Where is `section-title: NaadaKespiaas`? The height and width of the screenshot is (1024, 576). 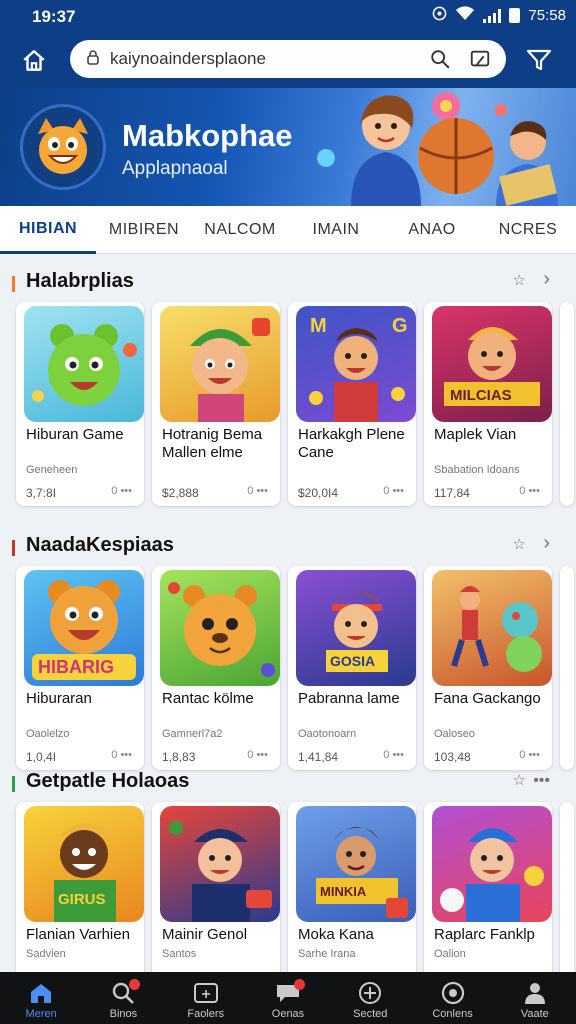
section-title: NaadaKespiaas is located at coordinates (100, 545).